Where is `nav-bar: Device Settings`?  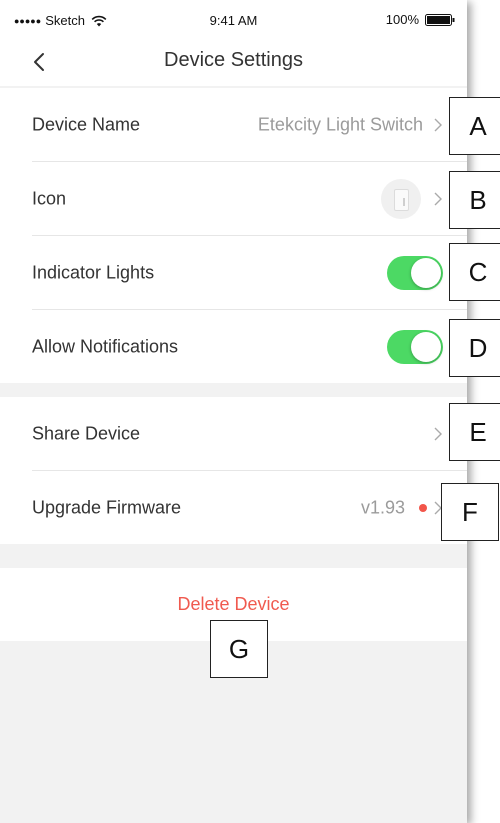 nav-bar: Device Settings is located at coordinates (233, 62).